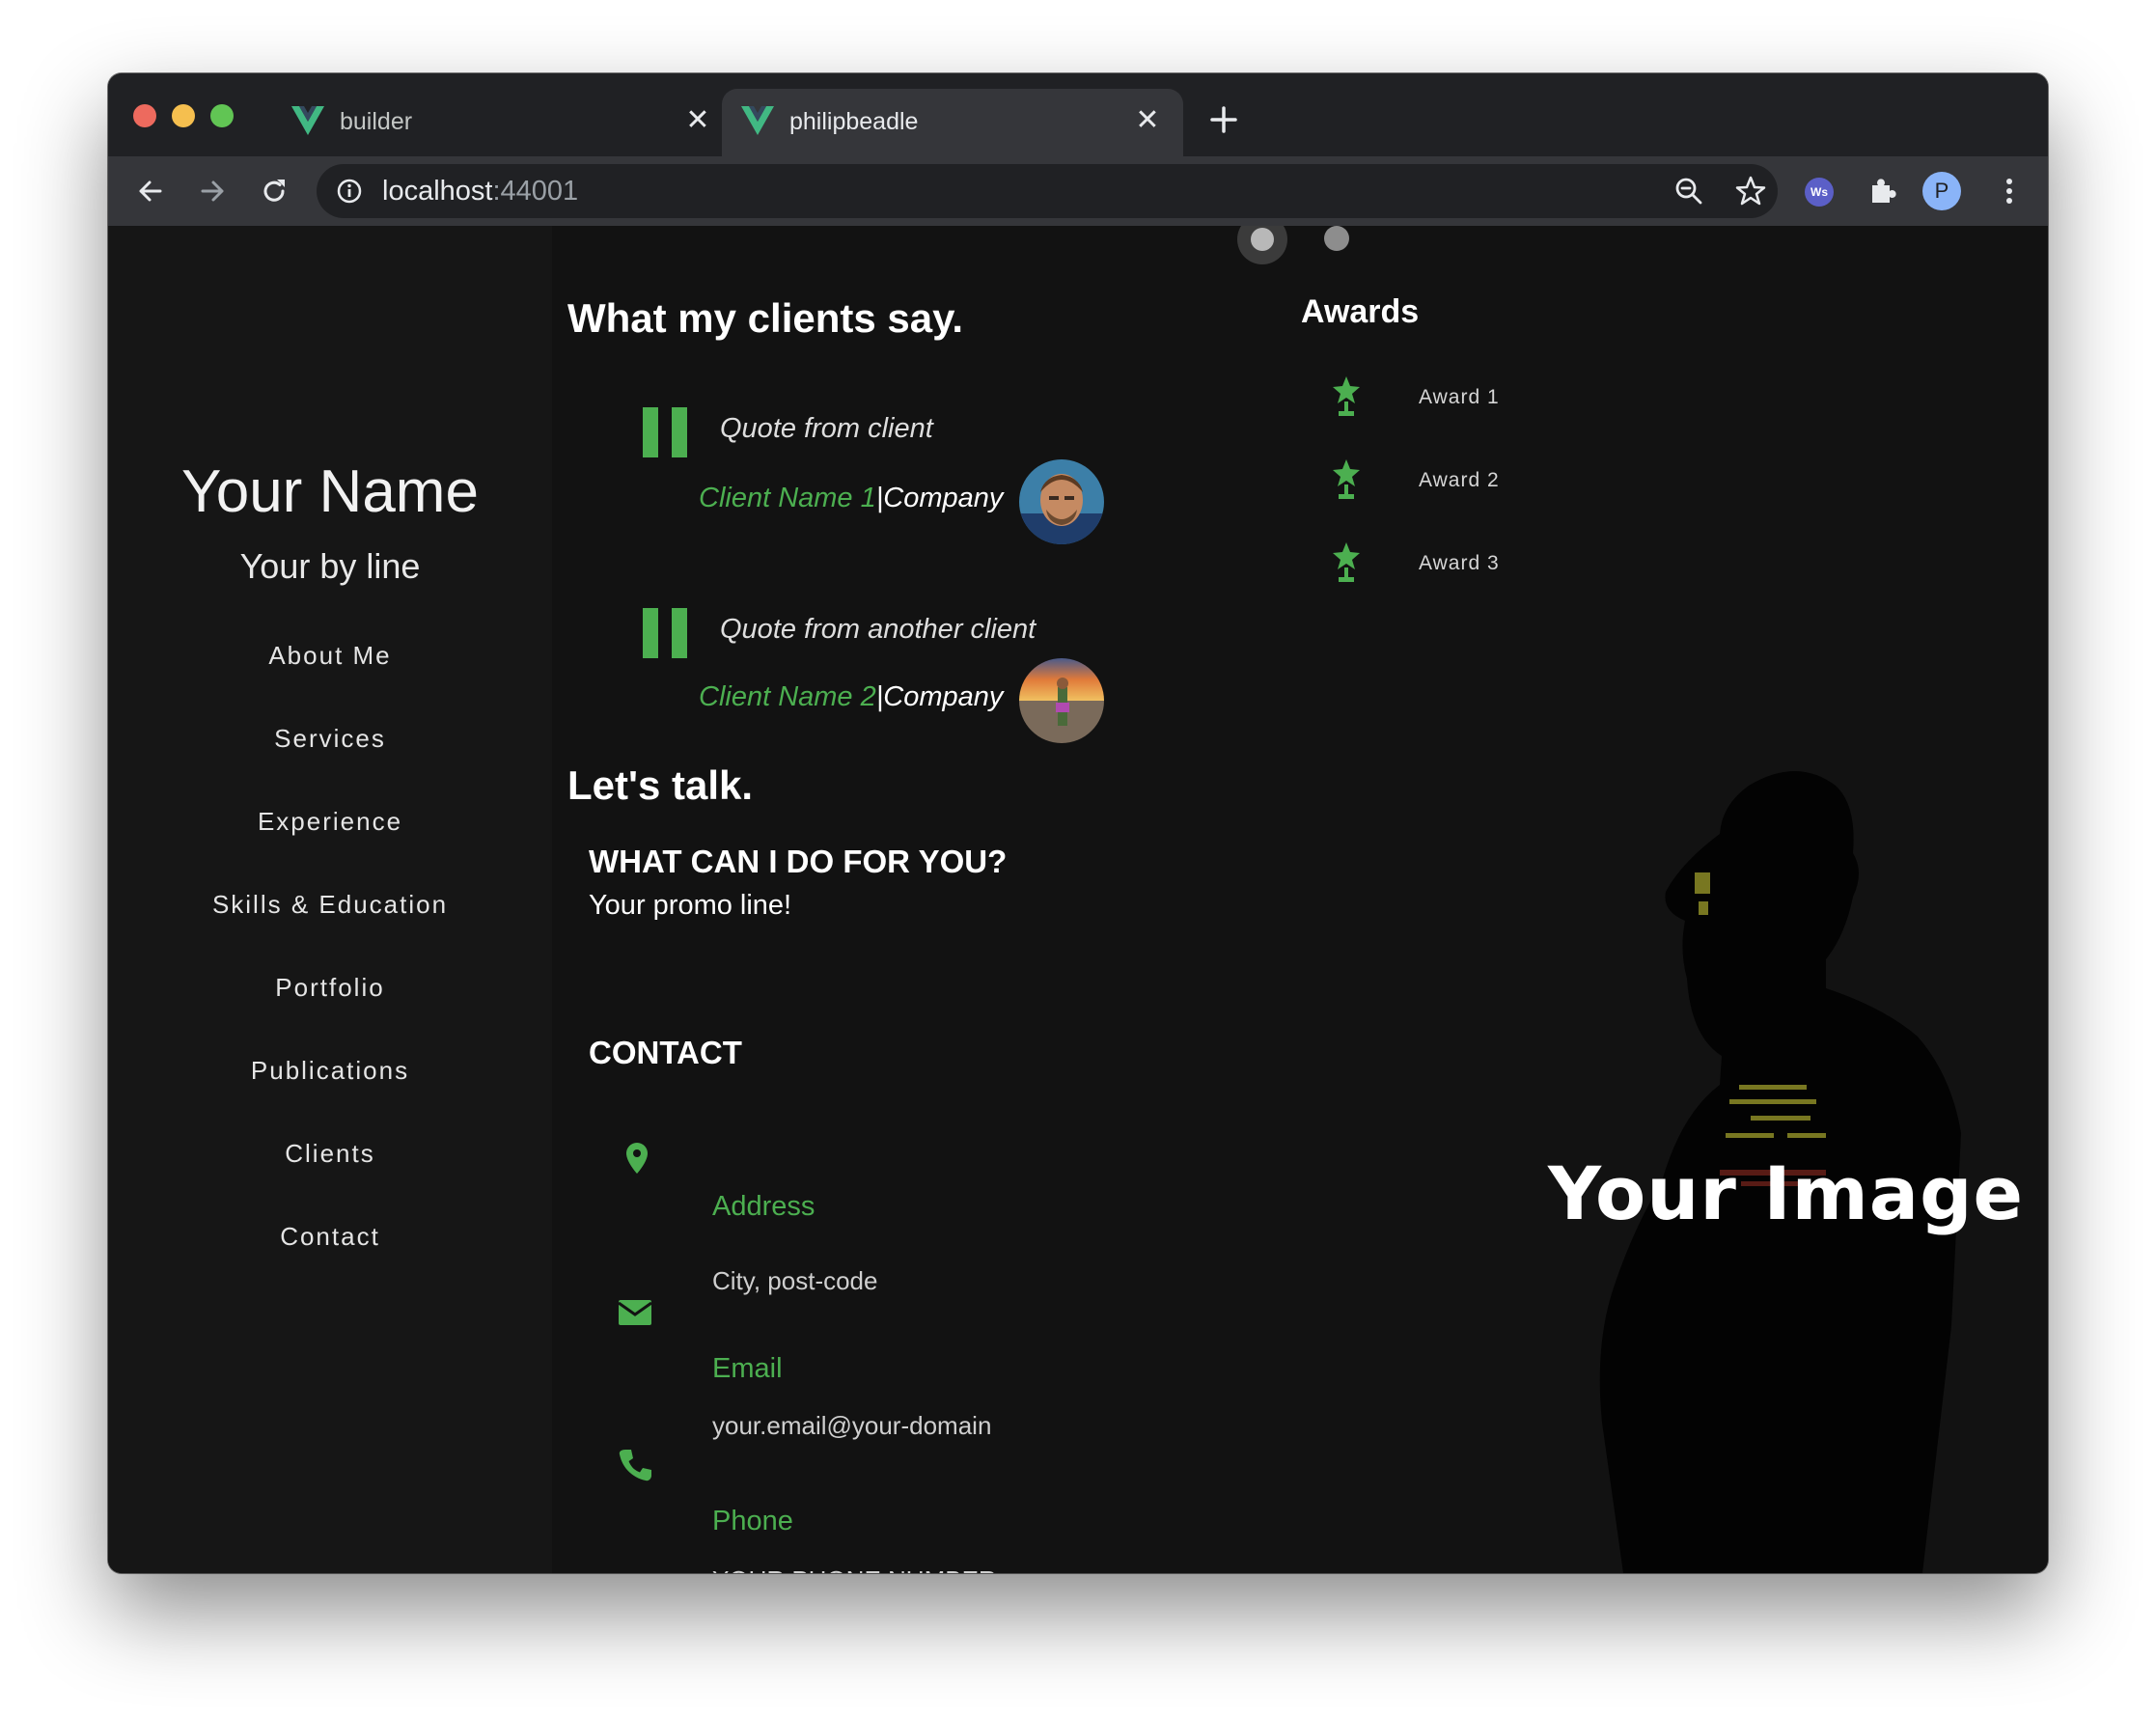 The height and width of the screenshot is (1716, 2156). Describe the element at coordinates (376, 122) in the screenshot. I see `tab-title: builder` at that location.